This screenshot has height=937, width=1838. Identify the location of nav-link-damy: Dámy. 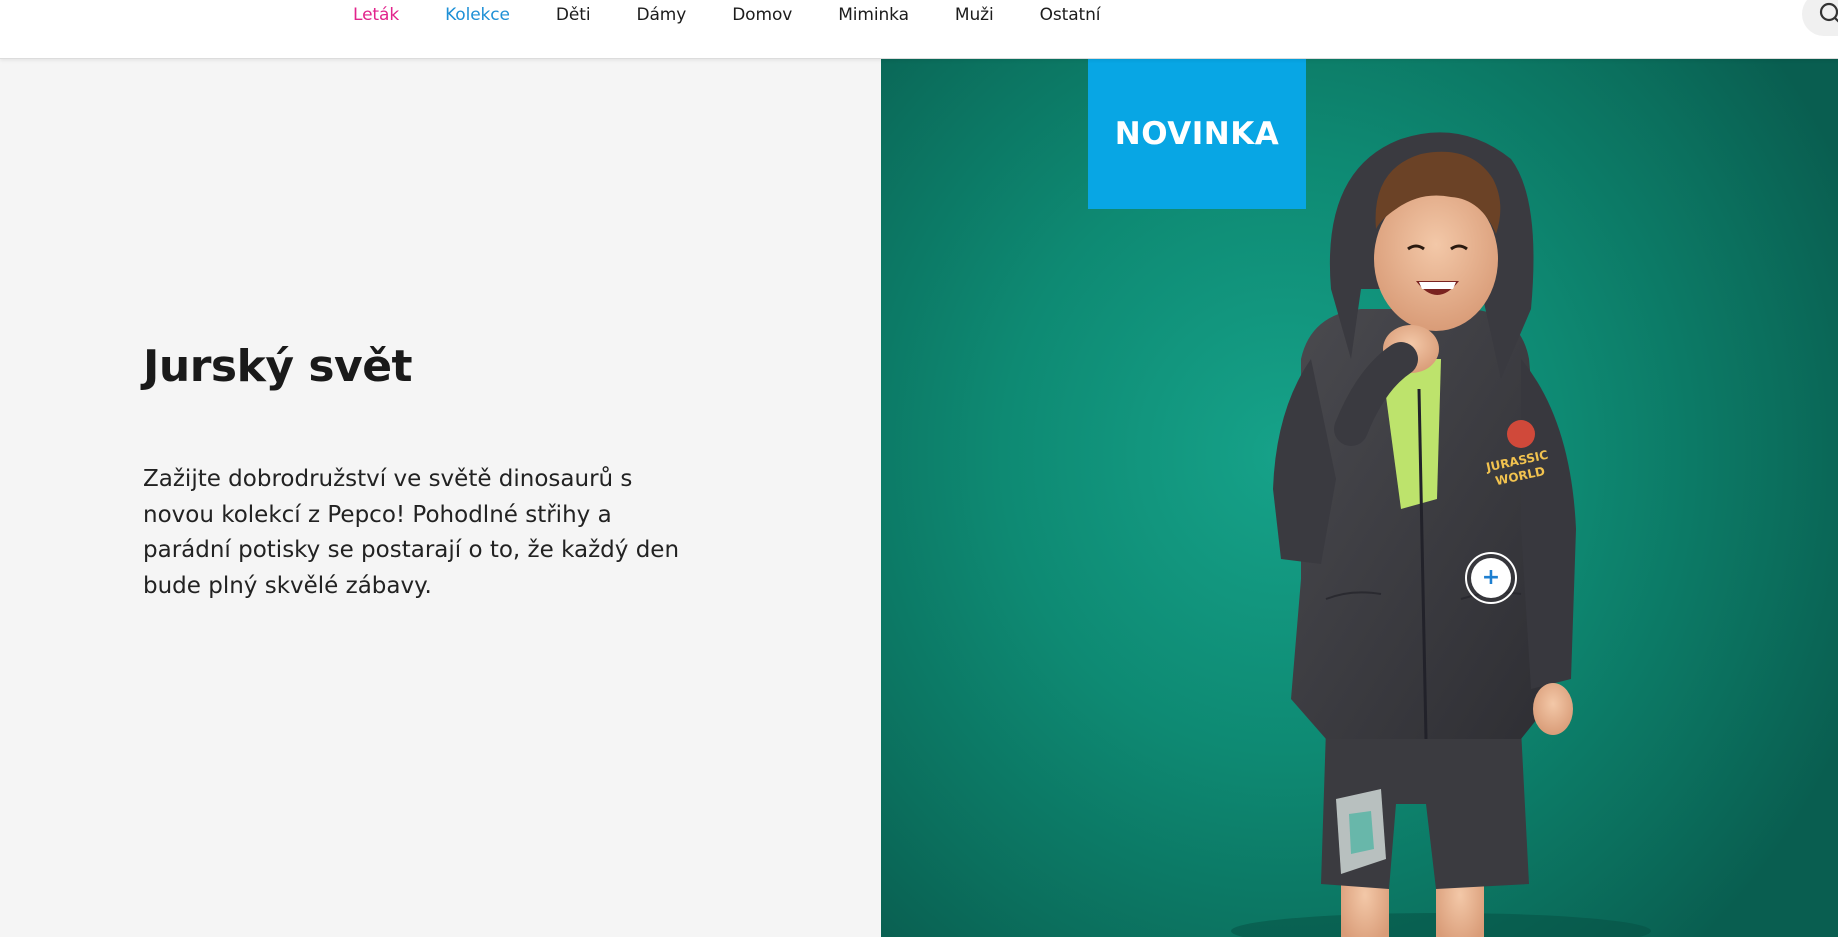
(661, 15).